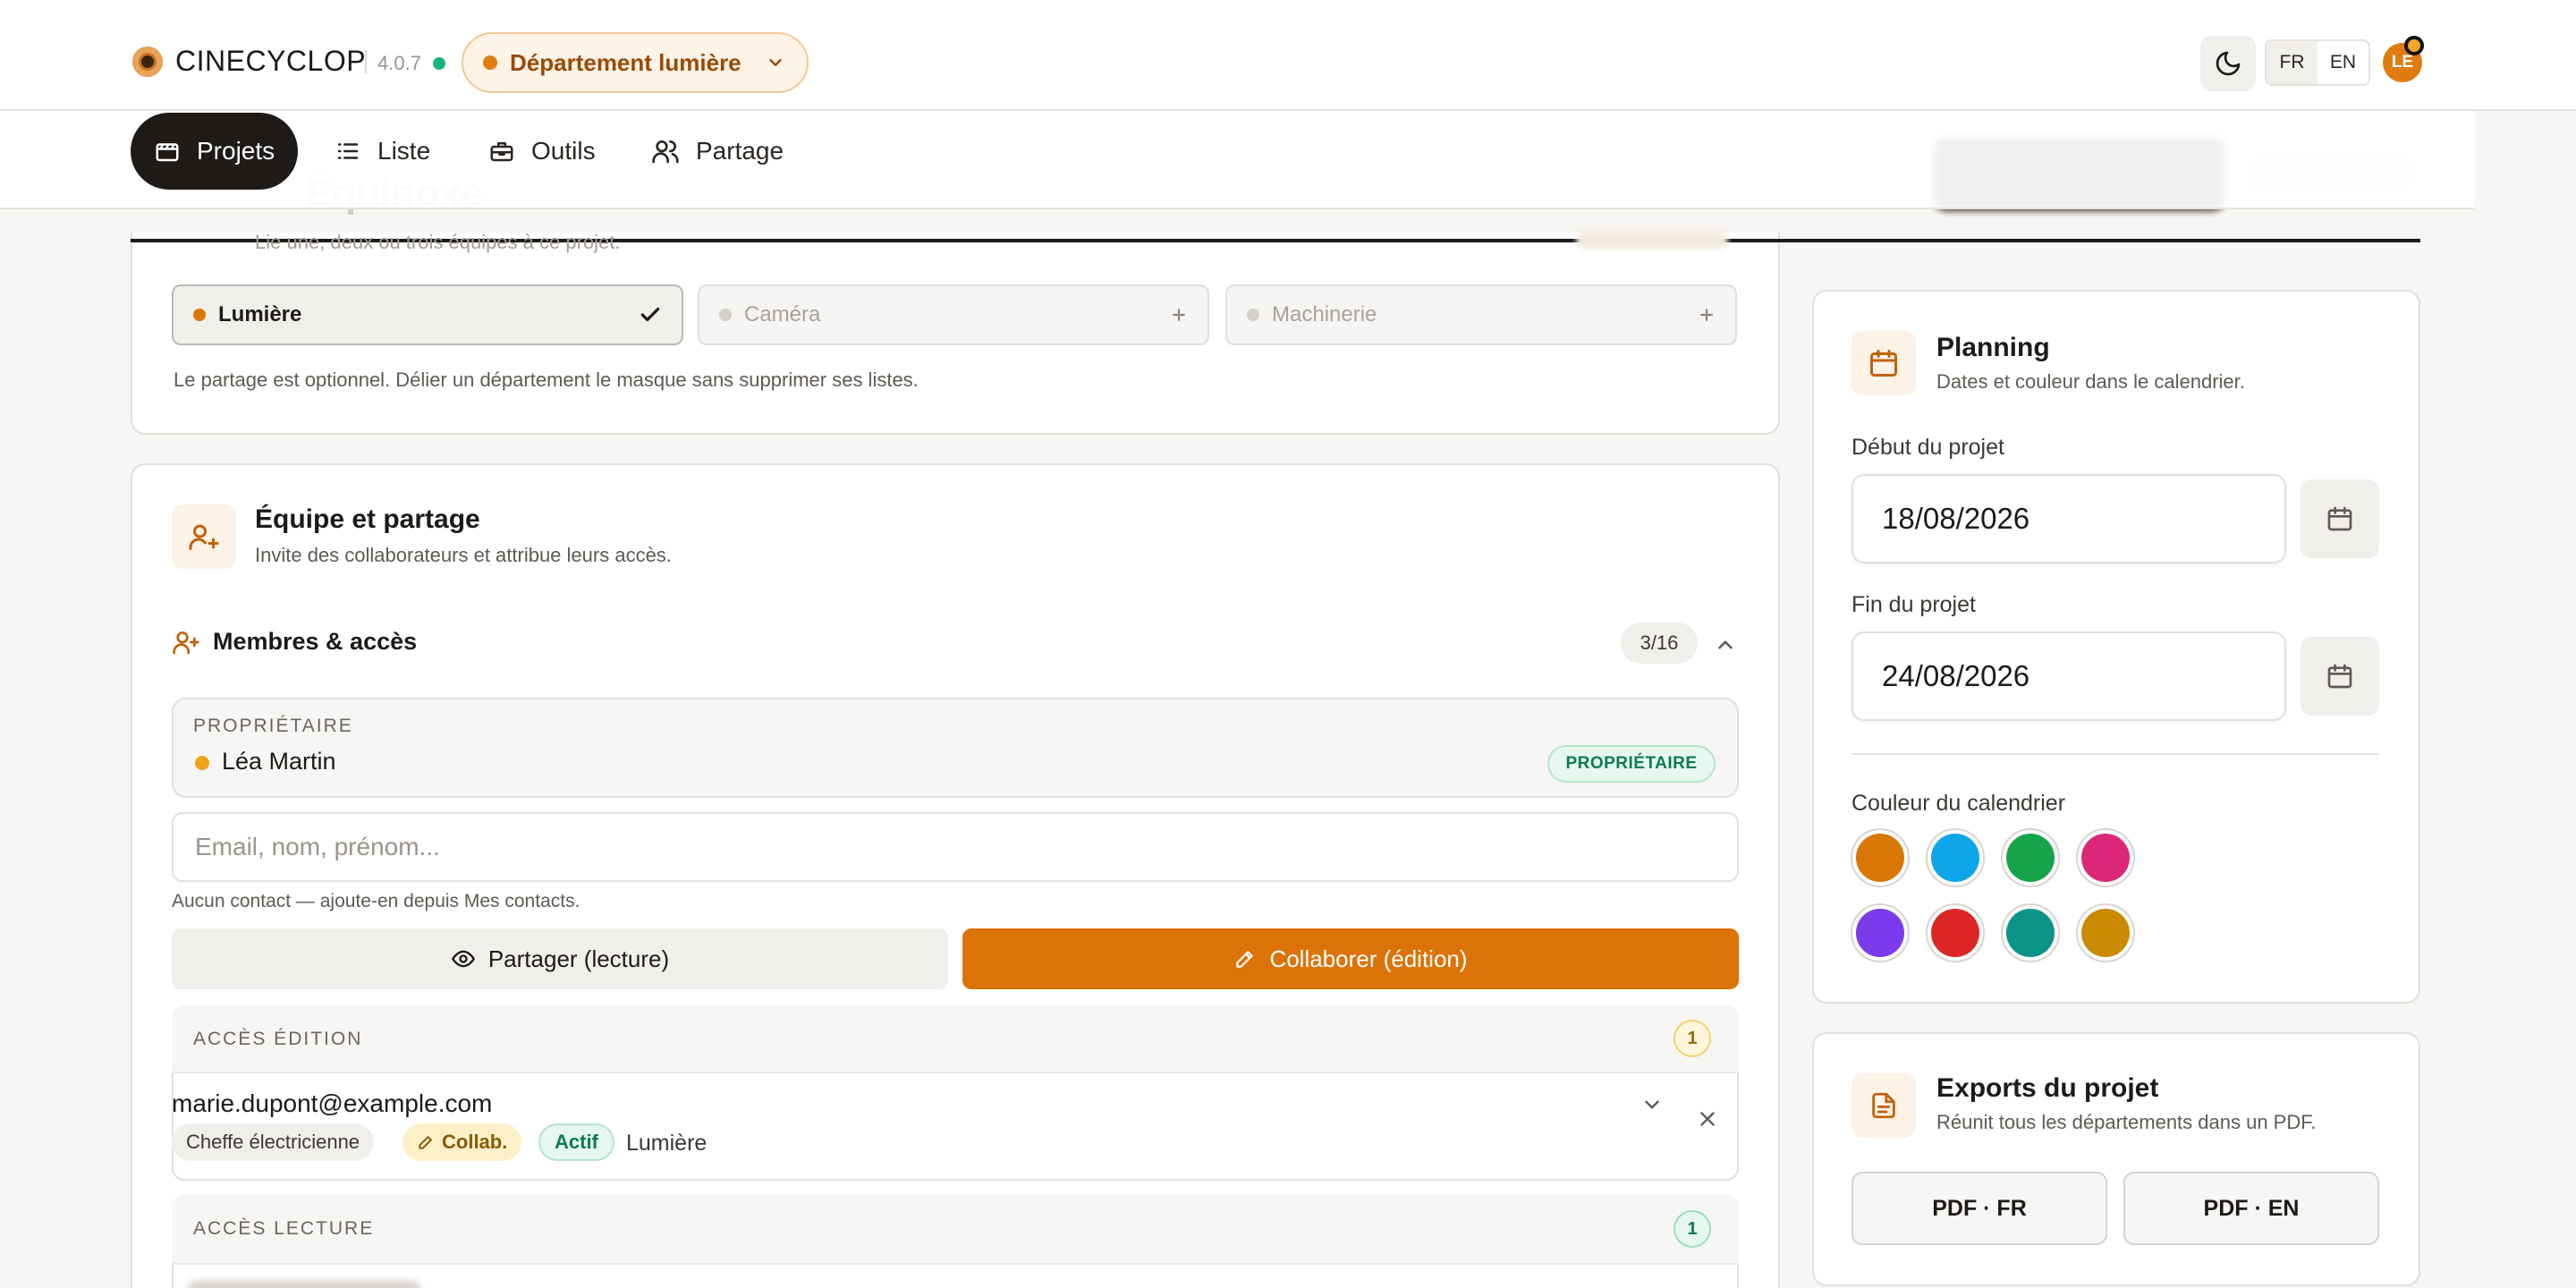 Image resolution: width=2576 pixels, height=1288 pixels. Describe the element at coordinates (1692, 1038) in the screenshot. I see `edit-access-count: 1` at that location.